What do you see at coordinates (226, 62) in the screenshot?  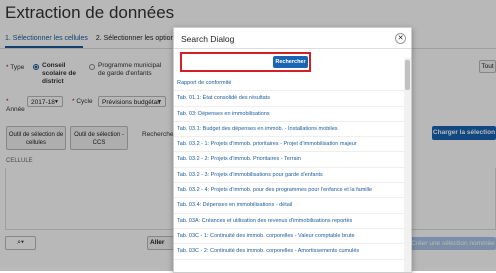 I see `search-input` at bounding box center [226, 62].